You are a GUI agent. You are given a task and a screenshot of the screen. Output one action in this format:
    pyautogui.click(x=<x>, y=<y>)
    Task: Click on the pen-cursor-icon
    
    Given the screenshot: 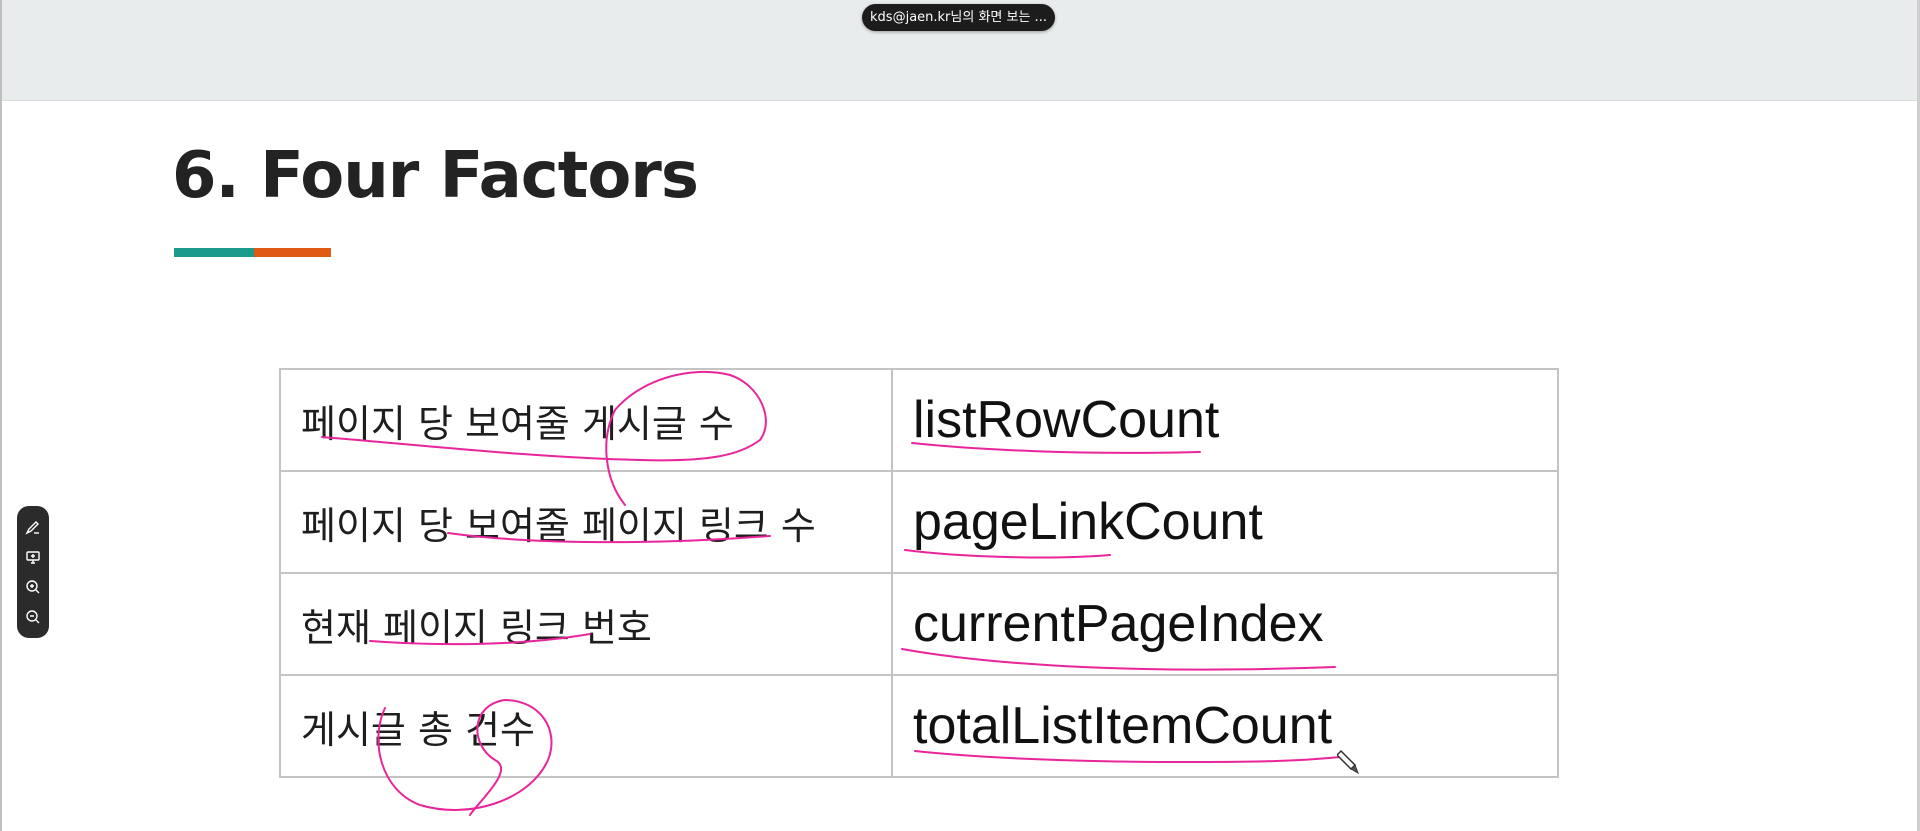 What is the action you would take?
    pyautogui.click(x=1348, y=762)
    